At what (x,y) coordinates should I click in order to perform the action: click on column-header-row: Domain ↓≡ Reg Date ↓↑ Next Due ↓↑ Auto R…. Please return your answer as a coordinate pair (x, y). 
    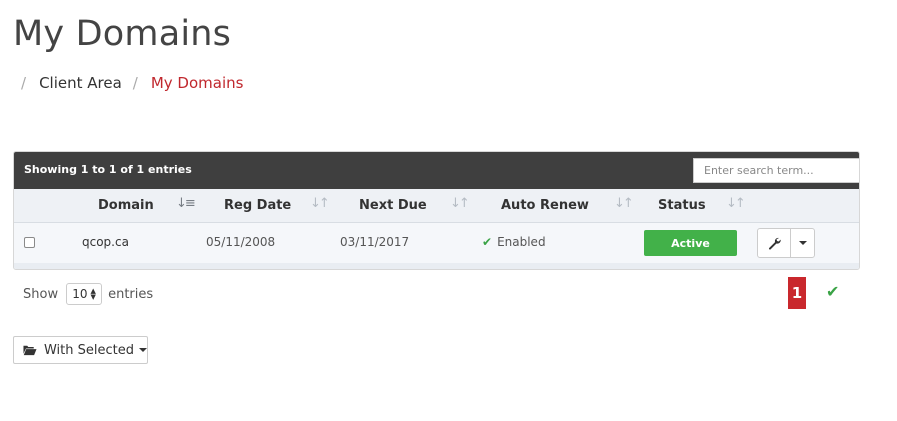
    Looking at the image, I should click on (436, 206).